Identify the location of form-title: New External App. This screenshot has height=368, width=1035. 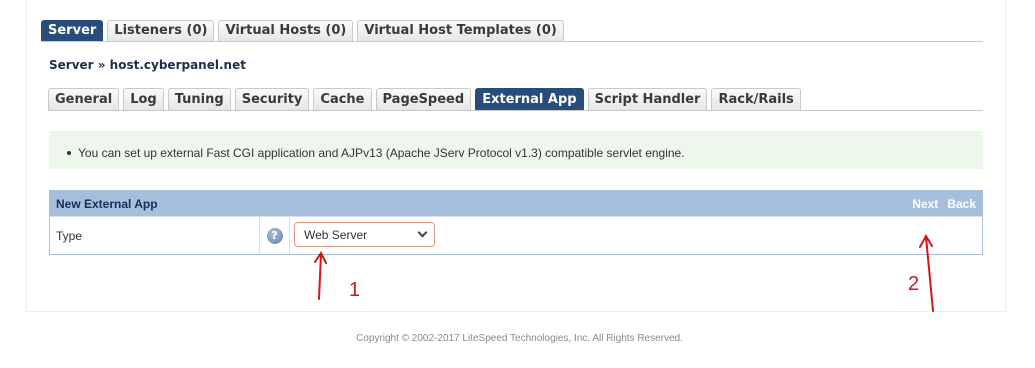
(107, 203).